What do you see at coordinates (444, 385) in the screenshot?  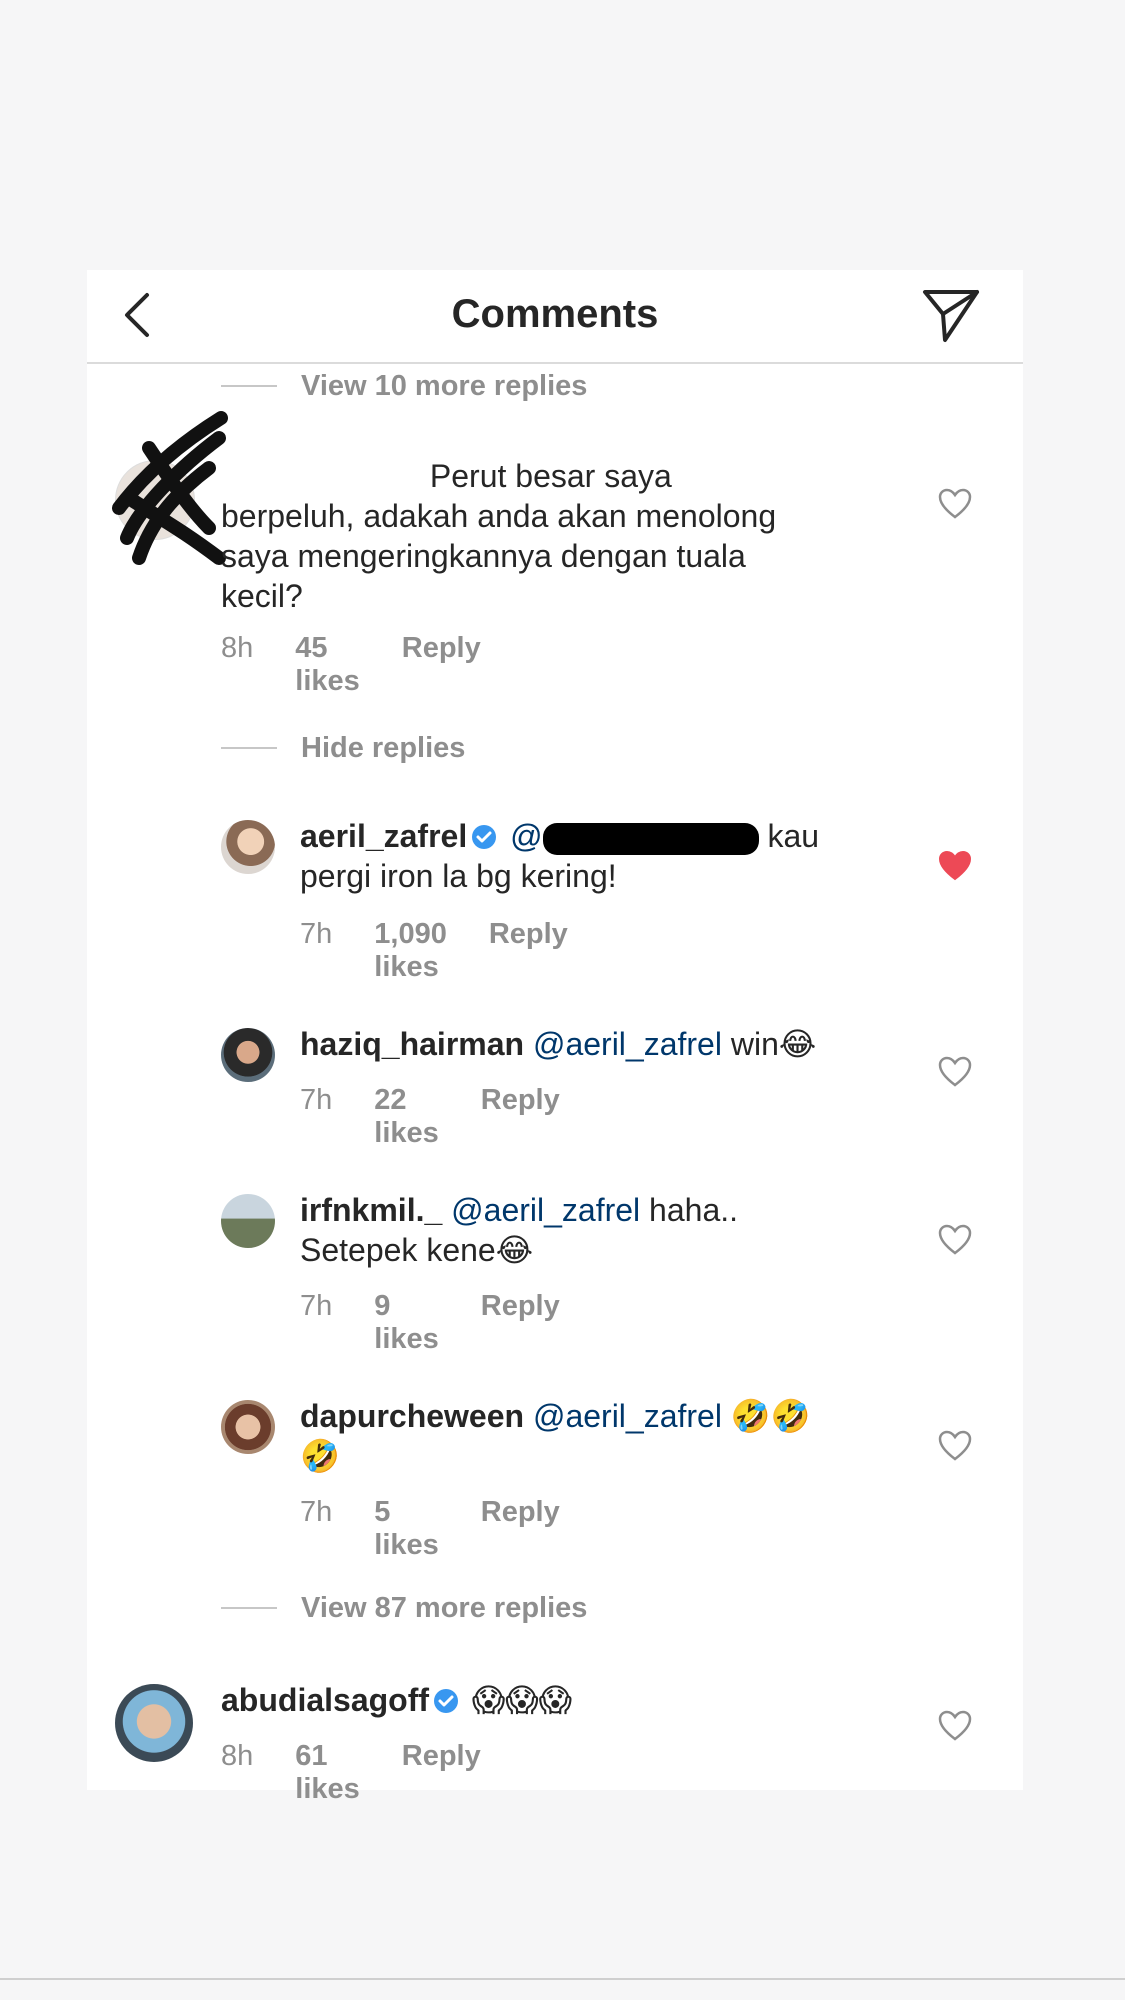 I see `view-more-replies-label: View 10 more replies` at bounding box center [444, 385].